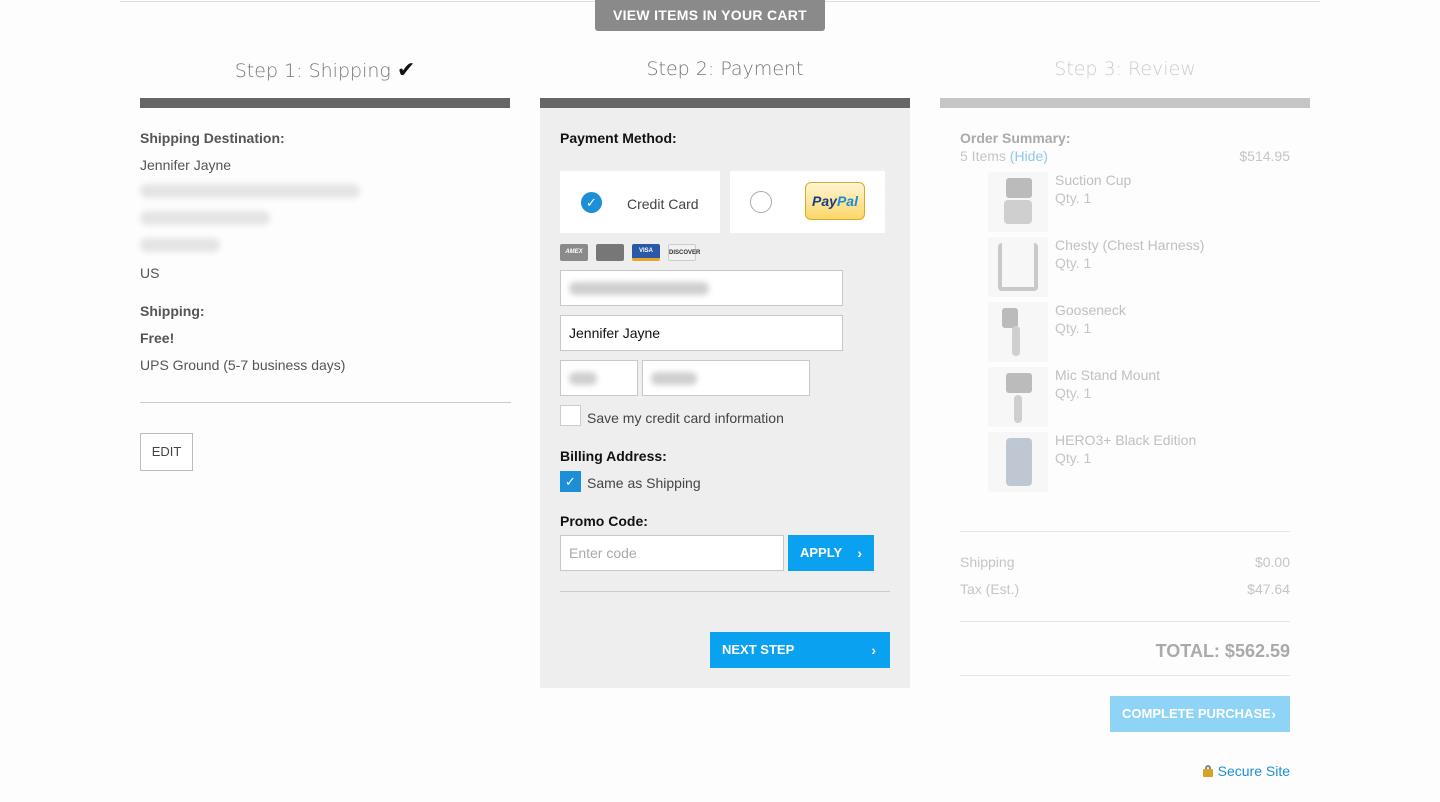 The height and width of the screenshot is (802, 1440). Describe the element at coordinates (761, 202) in the screenshot. I see `radio-empty-icon` at that location.